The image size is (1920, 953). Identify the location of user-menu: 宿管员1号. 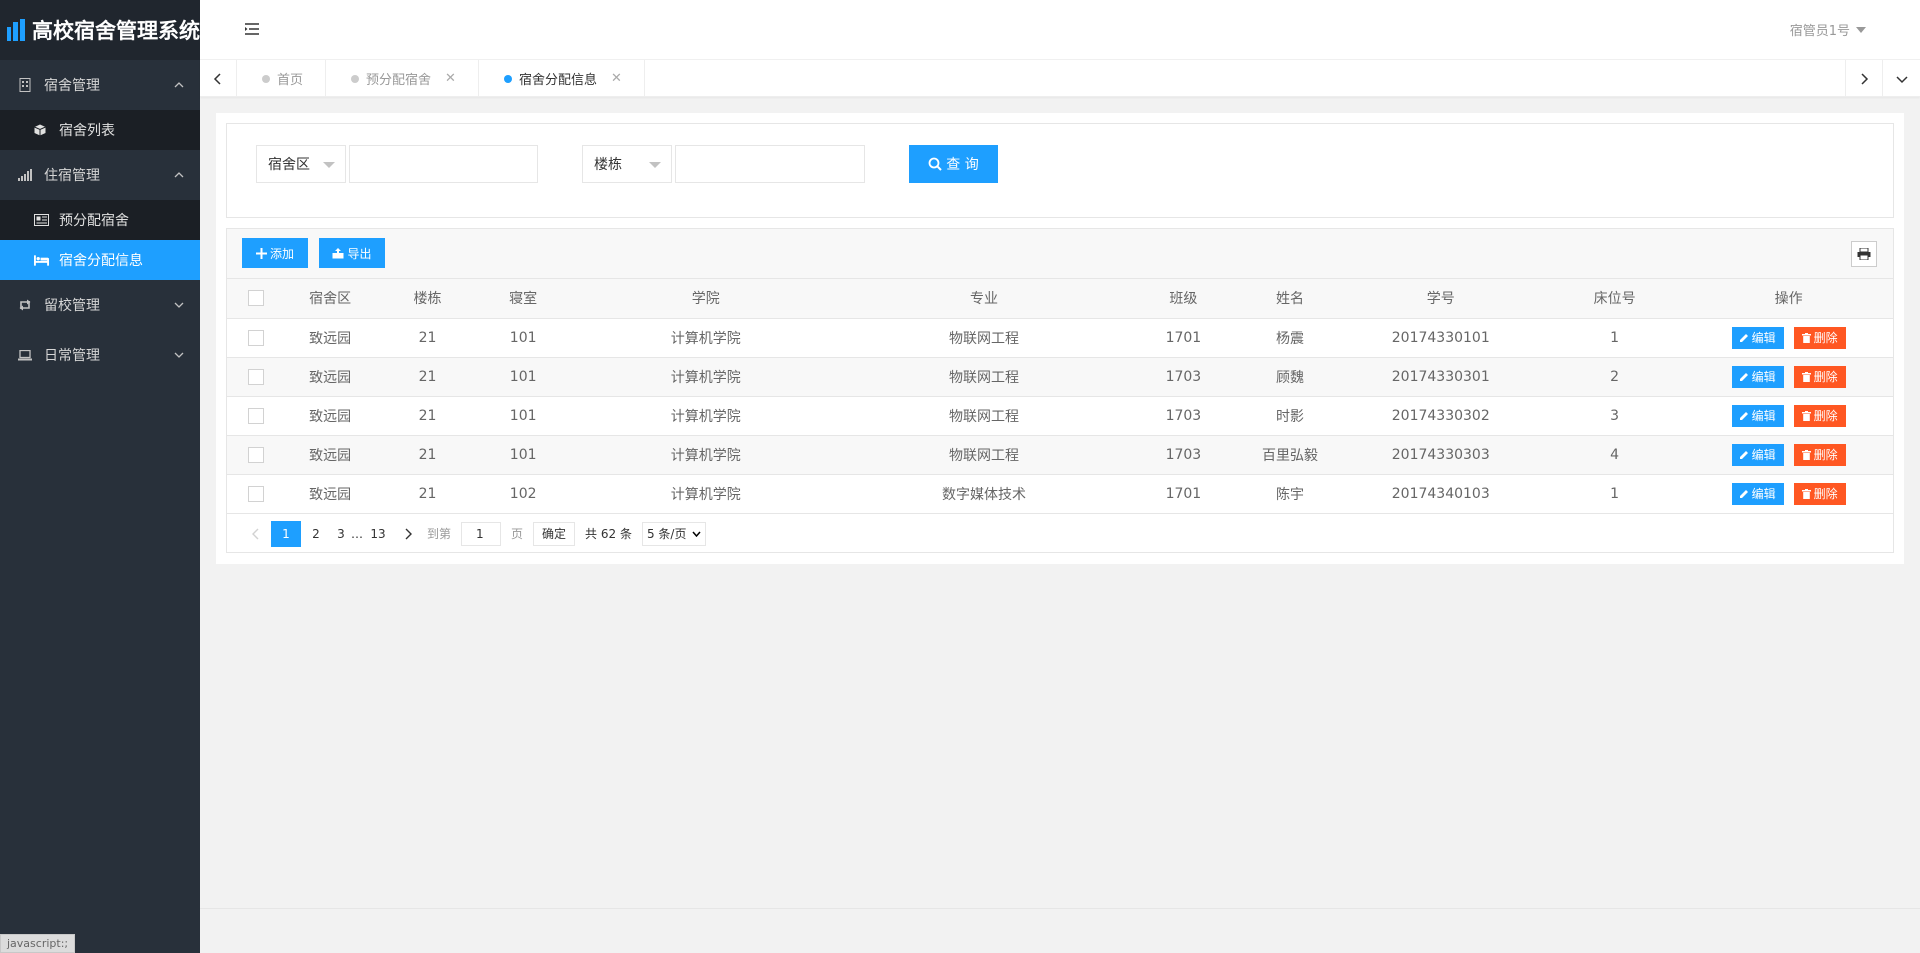
(1828, 29).